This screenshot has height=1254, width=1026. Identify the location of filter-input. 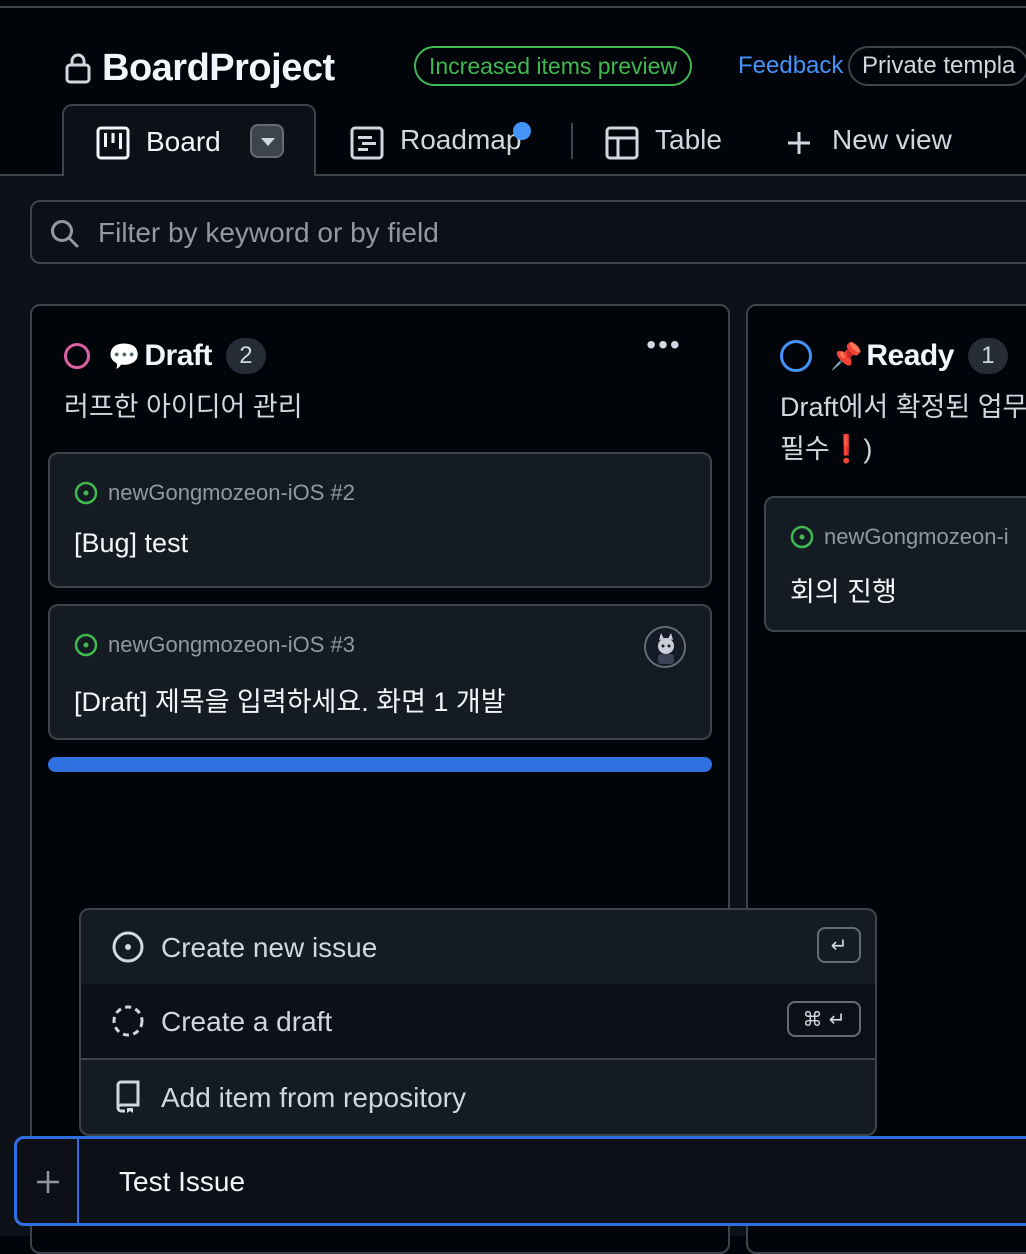
(548, 233).